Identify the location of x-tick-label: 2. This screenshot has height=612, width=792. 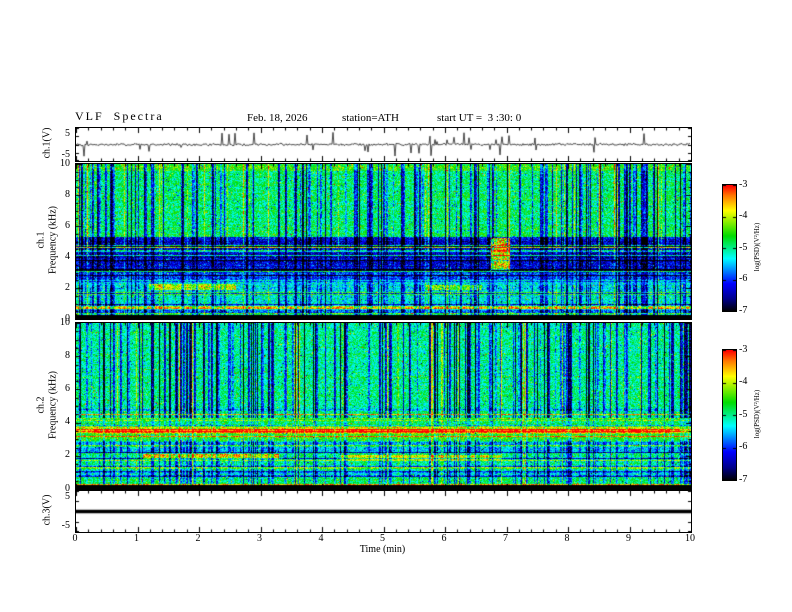
(198, 538).